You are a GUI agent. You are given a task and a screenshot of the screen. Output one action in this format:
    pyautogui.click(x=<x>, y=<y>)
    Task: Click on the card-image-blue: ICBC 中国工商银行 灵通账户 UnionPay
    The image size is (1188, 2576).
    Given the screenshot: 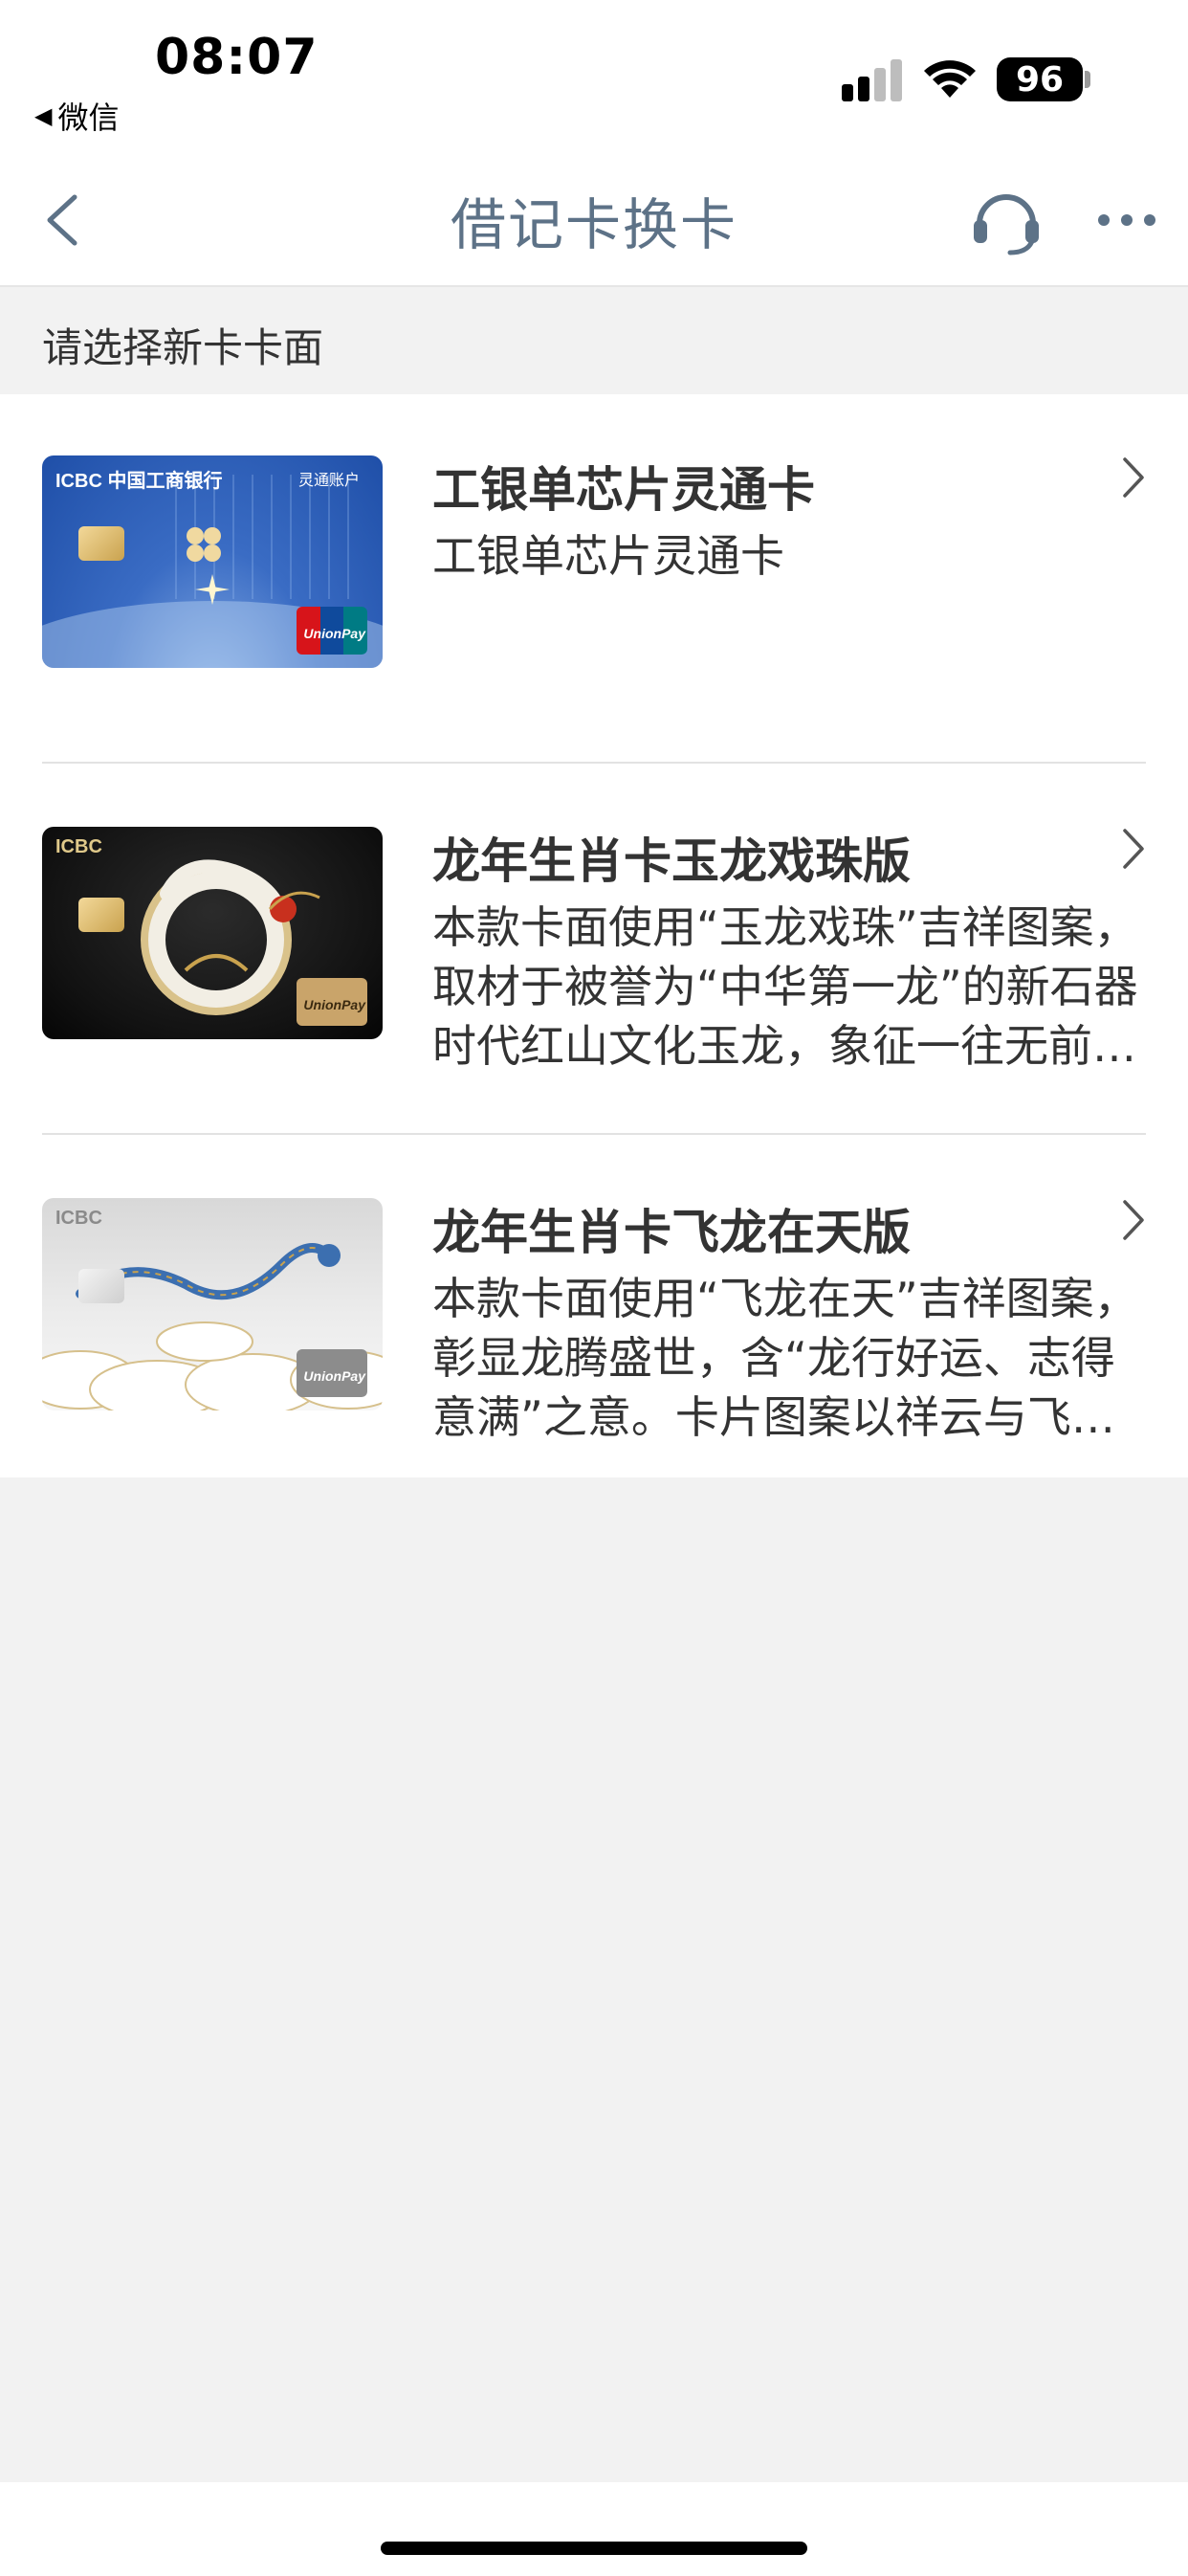 What is the action you would take?
    pyautogui.click(x=212, y=561)
    